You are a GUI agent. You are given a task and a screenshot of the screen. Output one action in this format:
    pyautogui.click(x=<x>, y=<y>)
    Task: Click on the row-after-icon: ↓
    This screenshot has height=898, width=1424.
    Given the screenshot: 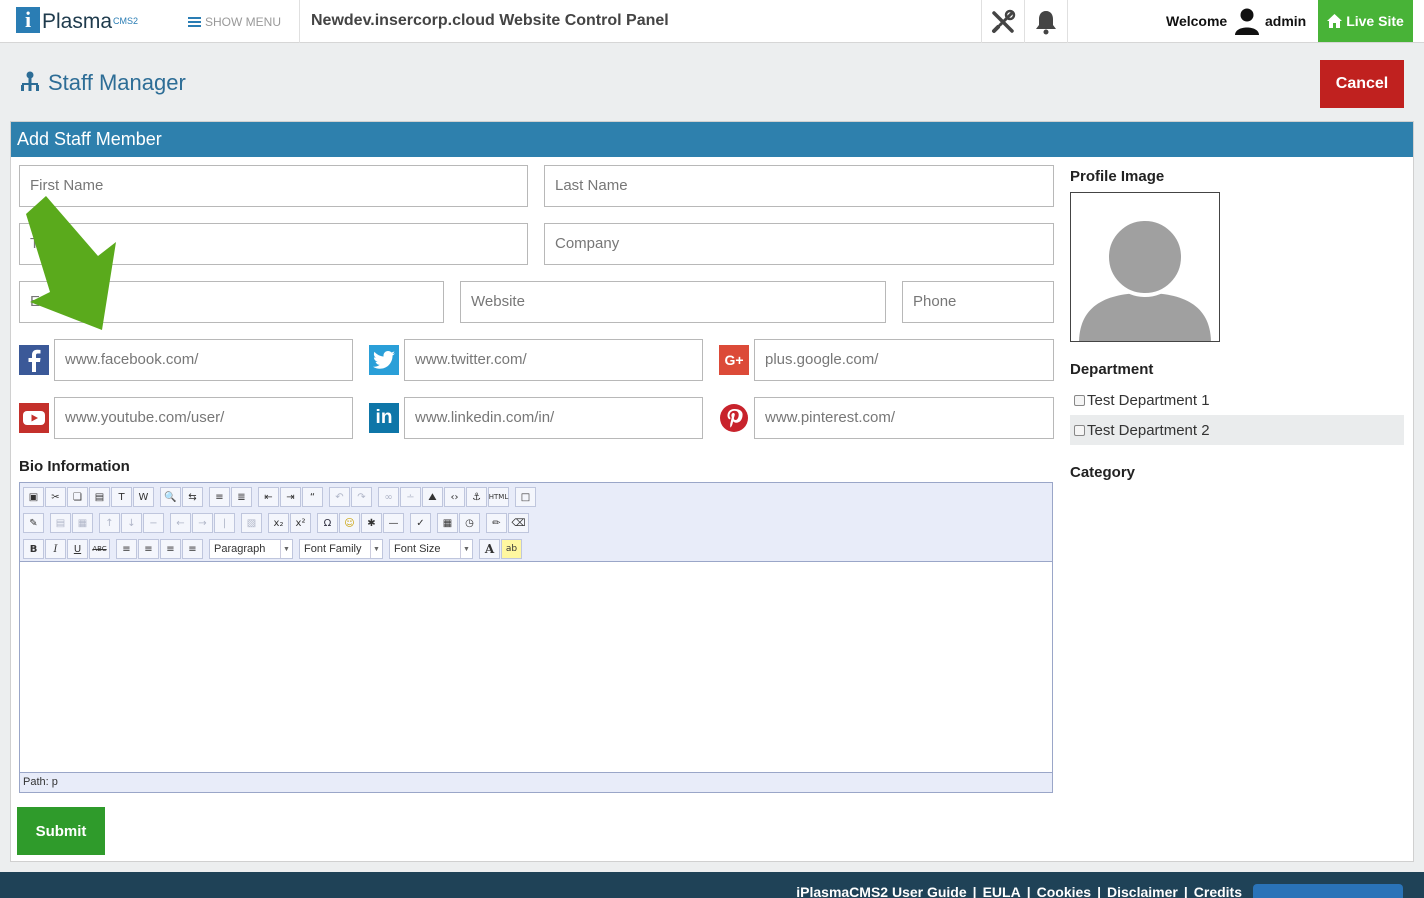 What is the action you would take?
    pyautogui.click(x=131, y=523)
    